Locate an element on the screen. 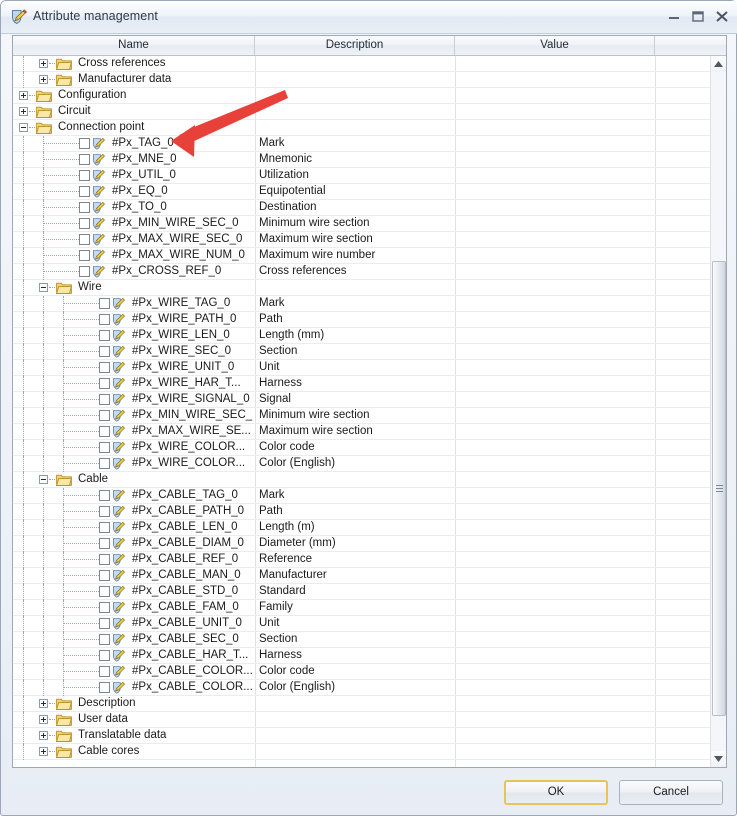  table-row: #Px_MNE_0 Mnemonic is located at coordinates (369, 160).